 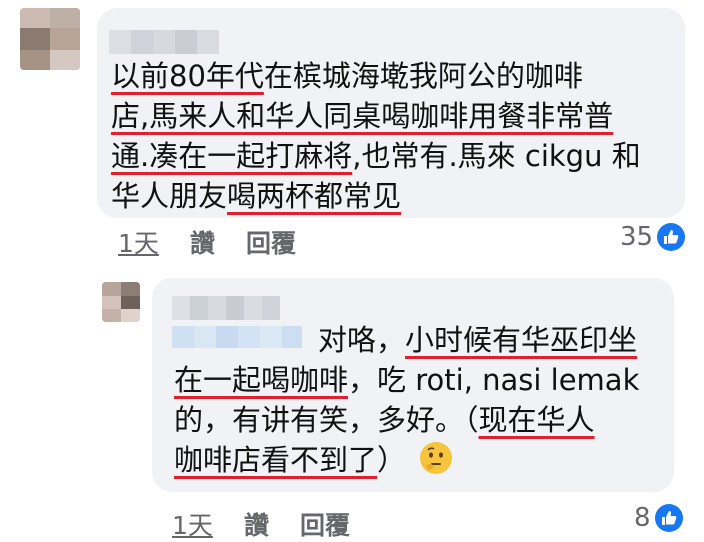 I want to click on comment-text-segment: 店,, so click(x=130, y=116).